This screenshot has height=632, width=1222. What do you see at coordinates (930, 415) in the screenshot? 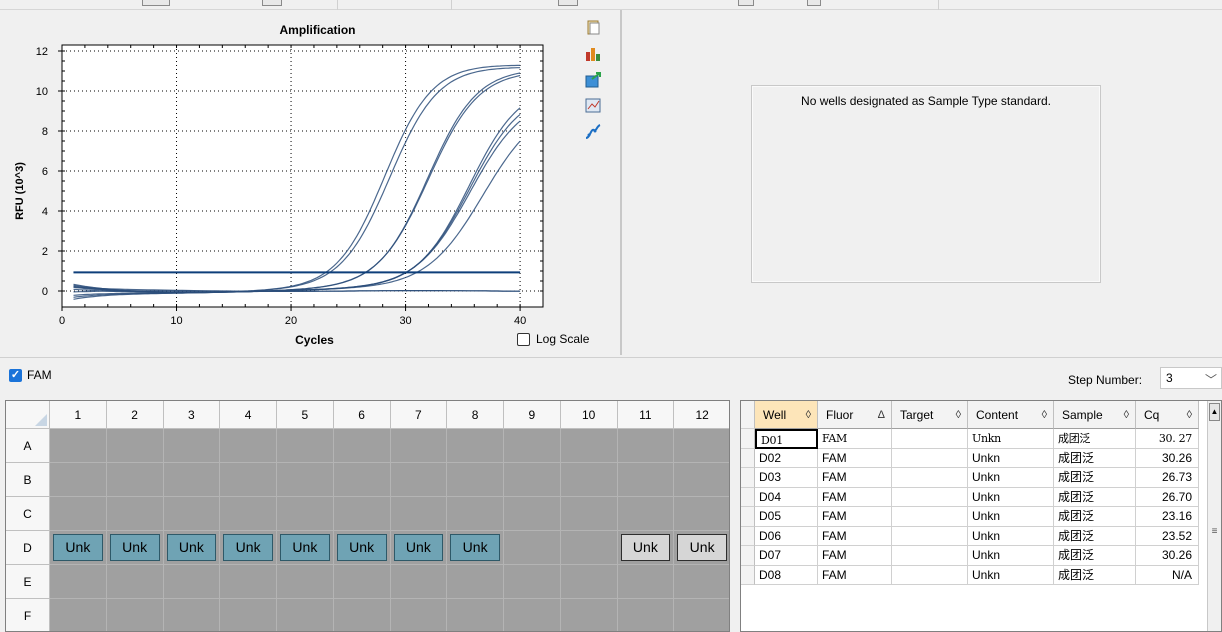
I see `table-column-header: Target ◊` at bounding box center [930, 415].